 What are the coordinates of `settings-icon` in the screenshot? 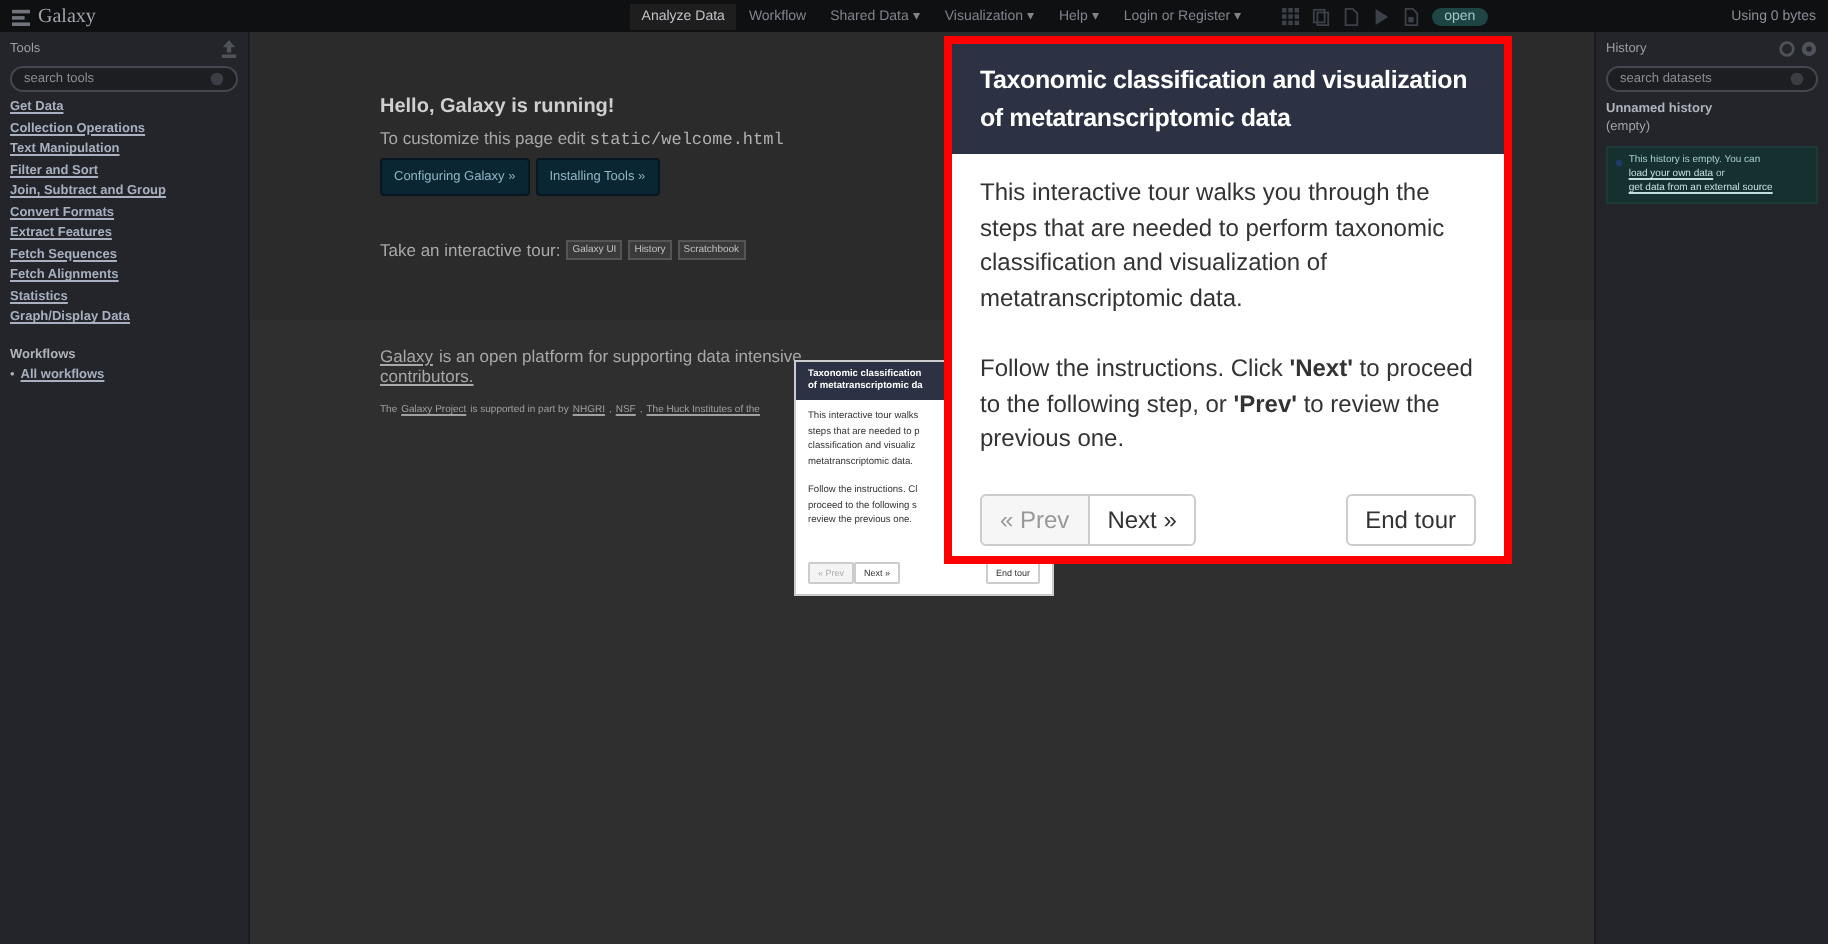 It's located at (1809, 49).